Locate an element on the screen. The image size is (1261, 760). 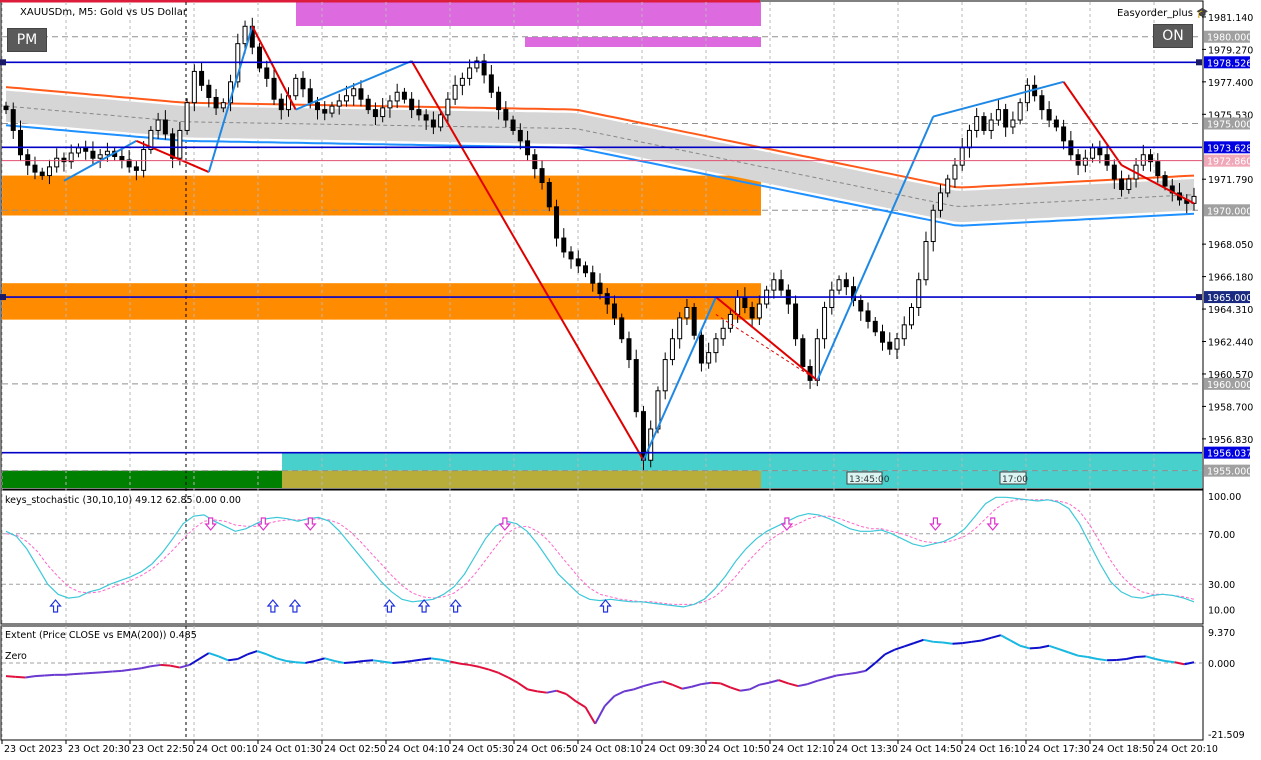
extent-tick-label: 0.000 is located at coordinates (1221, 664).